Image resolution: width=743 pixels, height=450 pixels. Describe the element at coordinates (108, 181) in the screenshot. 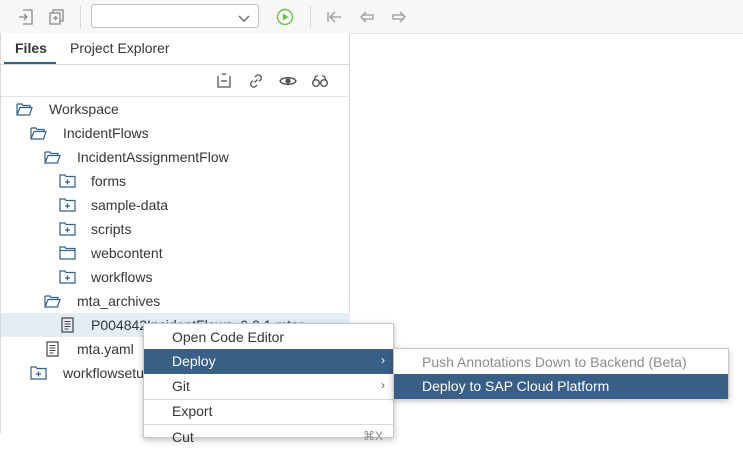

I see `tree-item-label: forms` at that location.